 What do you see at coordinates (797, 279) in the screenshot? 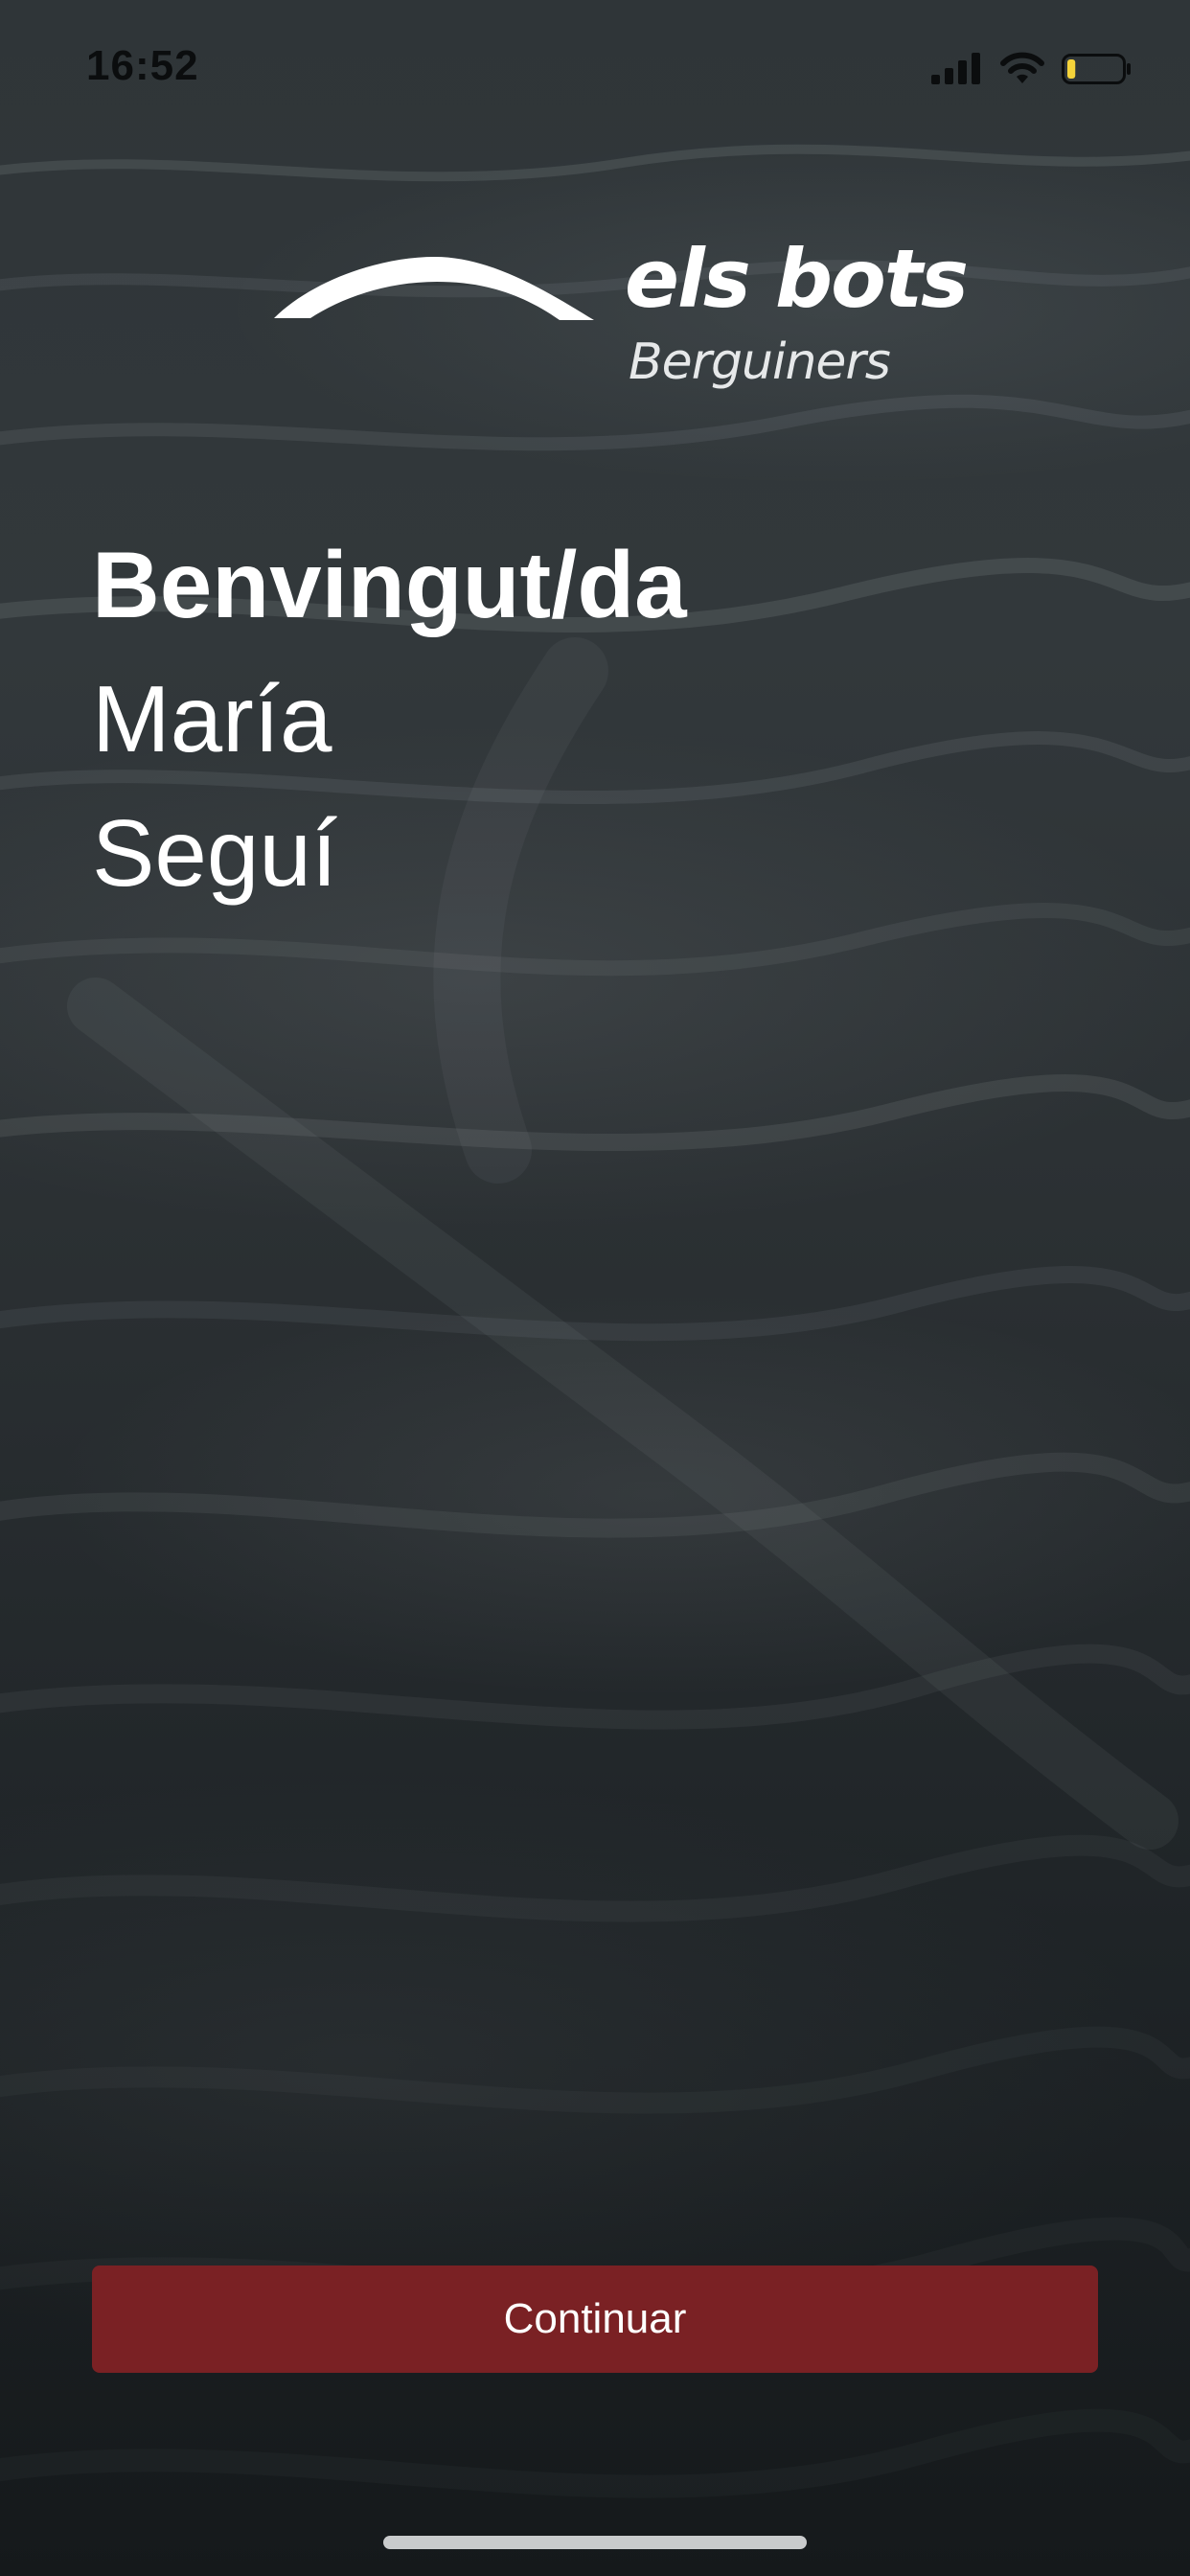
I see `logo-name: els bots` at bounding box center [797, 279].